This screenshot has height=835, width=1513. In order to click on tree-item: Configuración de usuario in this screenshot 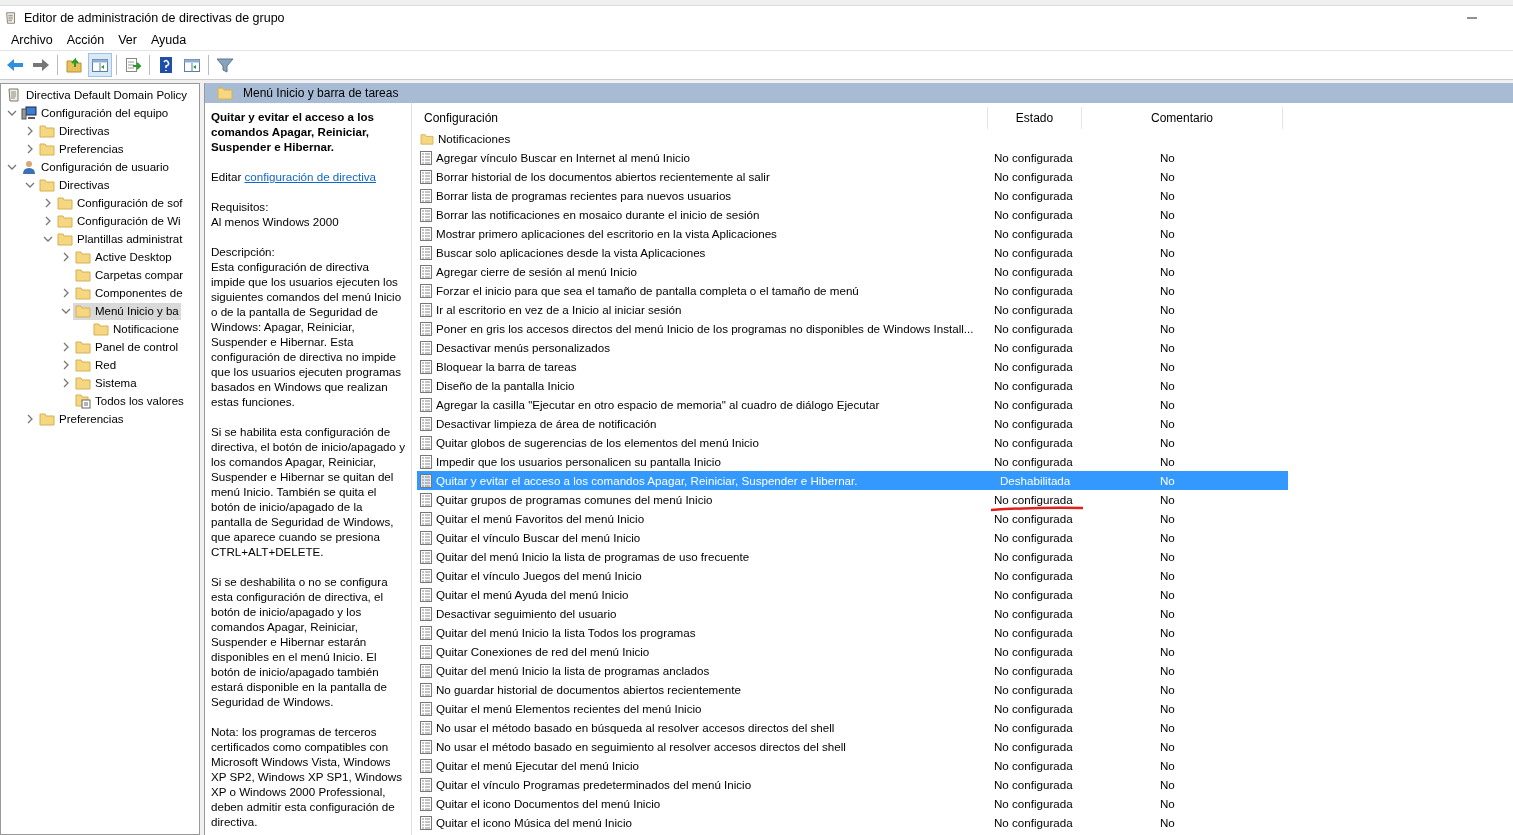, I will do `click(95, 167)`.